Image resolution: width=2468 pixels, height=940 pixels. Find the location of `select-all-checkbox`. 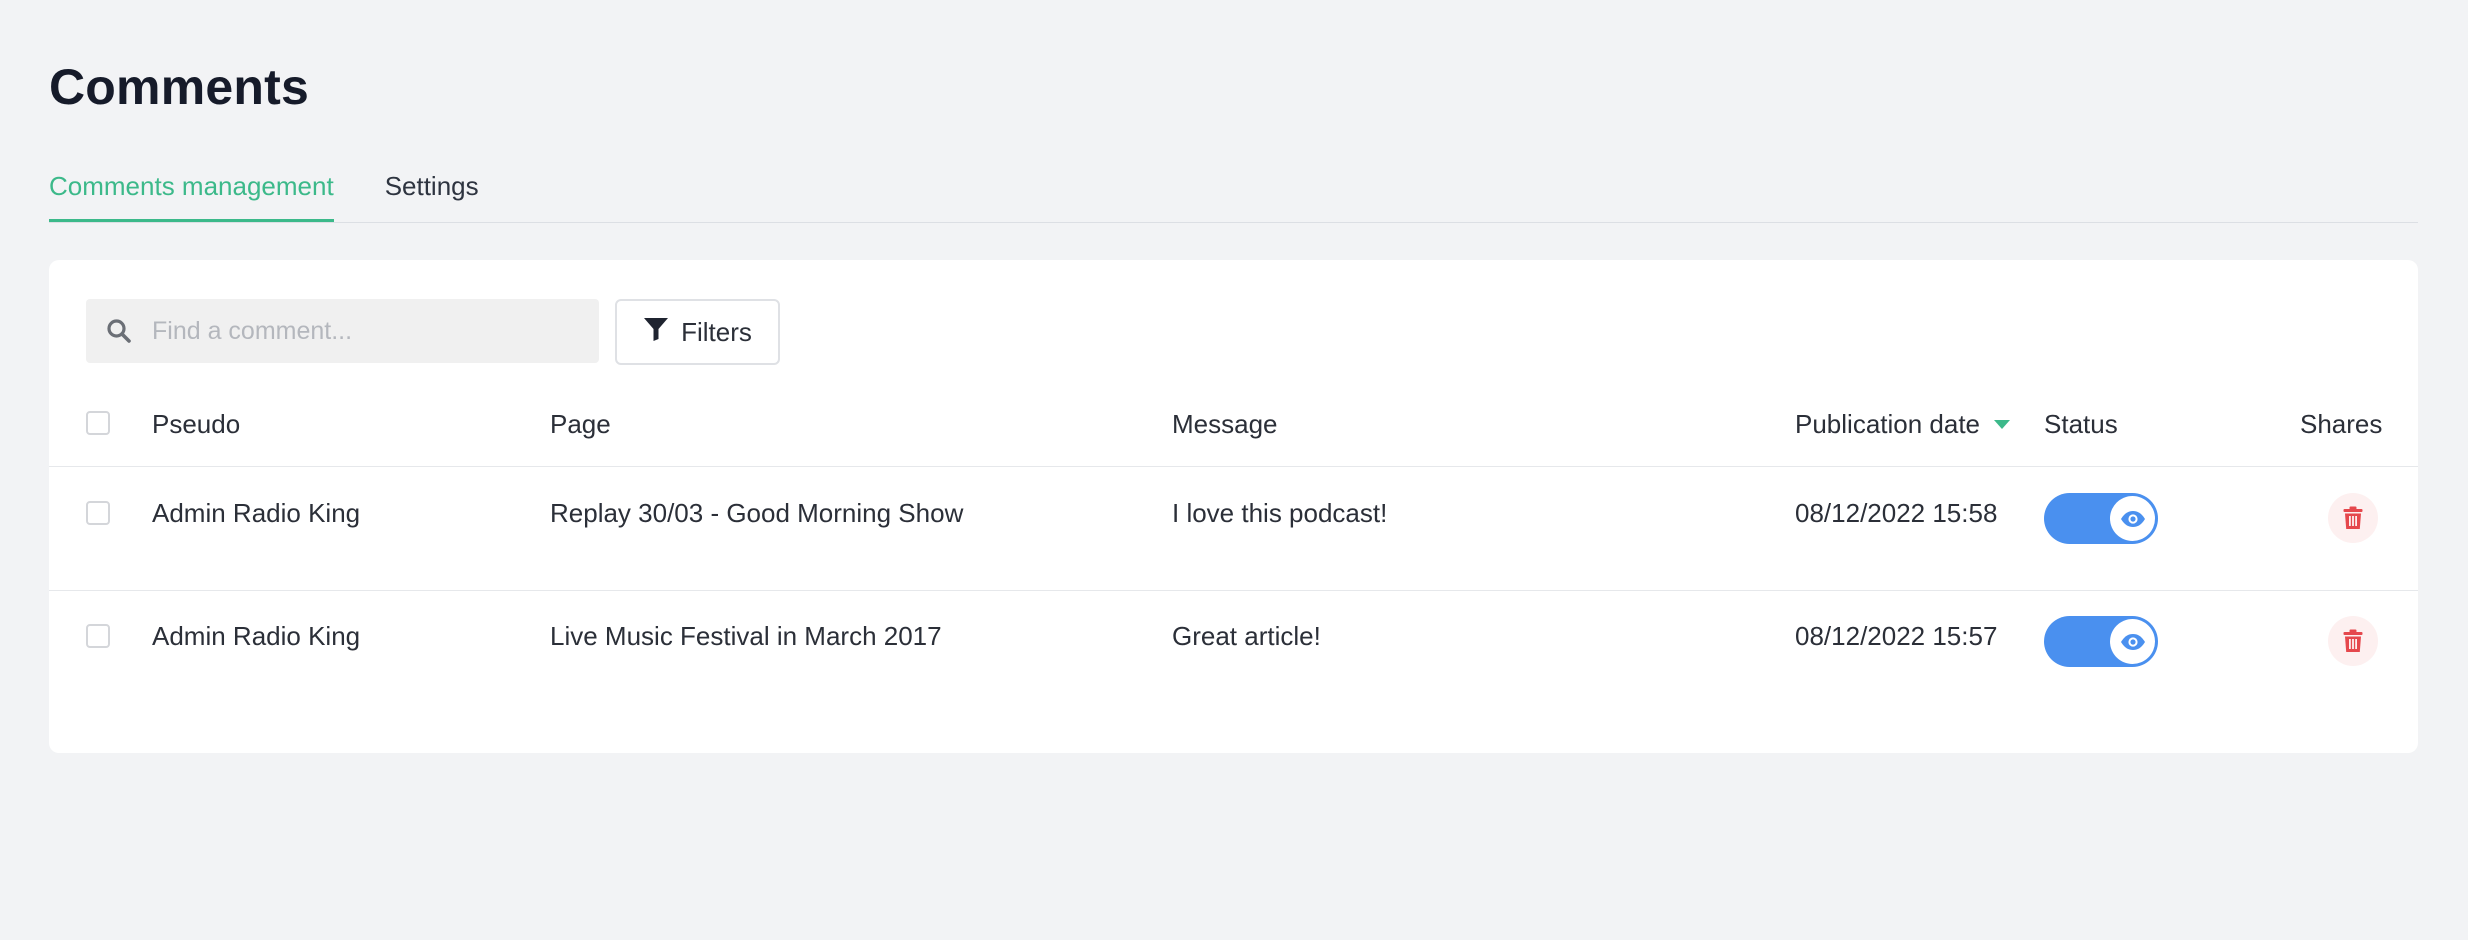

select-all-checkbox is located at coordinates (98, 423).